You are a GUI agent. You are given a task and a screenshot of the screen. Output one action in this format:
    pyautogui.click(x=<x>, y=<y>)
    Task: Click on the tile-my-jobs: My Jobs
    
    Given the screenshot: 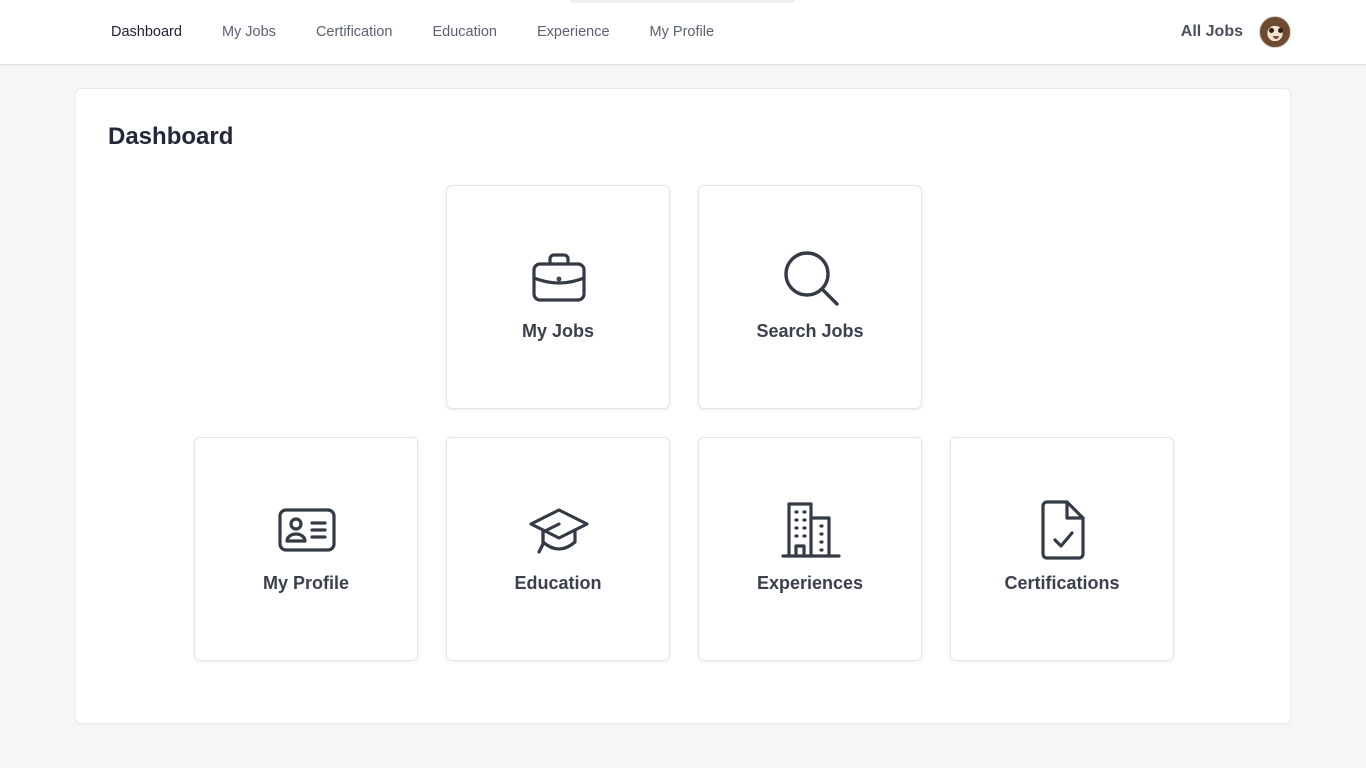 What is the action you would take?
    pyautogui.click(x=558, y=297)
    